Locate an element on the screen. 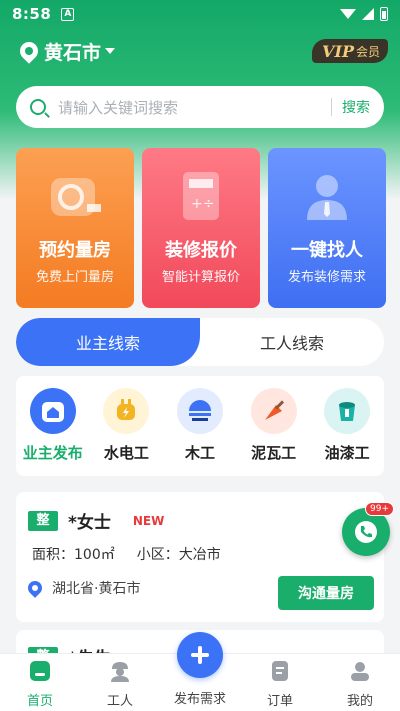 This screenshot has height=711, width=400. nav-home: 首页 is located at coordinates (40, 682).